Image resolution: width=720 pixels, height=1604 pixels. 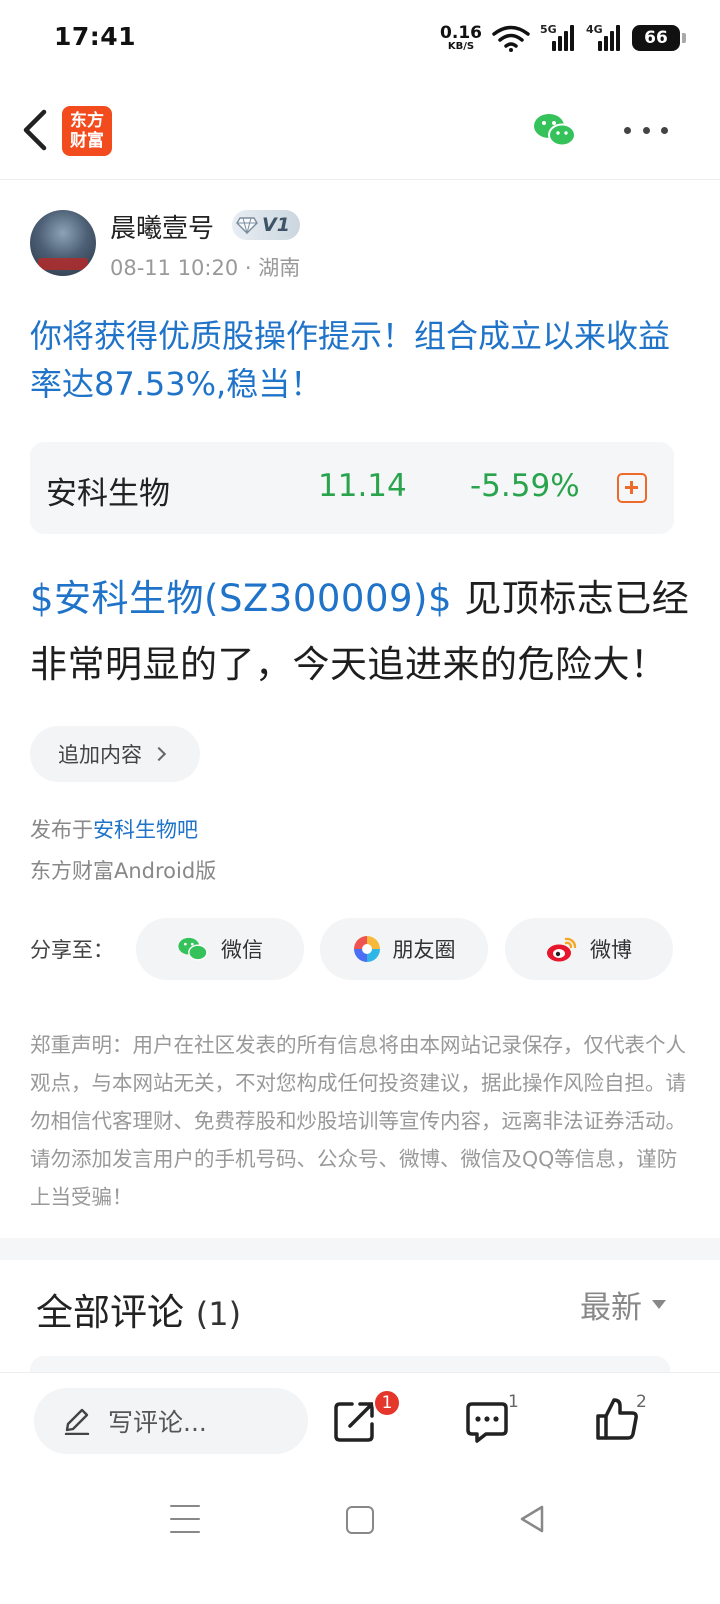 What do you see at coordinates (617, 1419) in the screenshot?
I see `thumbs-up-icon` at bounding box center [617, 1419].